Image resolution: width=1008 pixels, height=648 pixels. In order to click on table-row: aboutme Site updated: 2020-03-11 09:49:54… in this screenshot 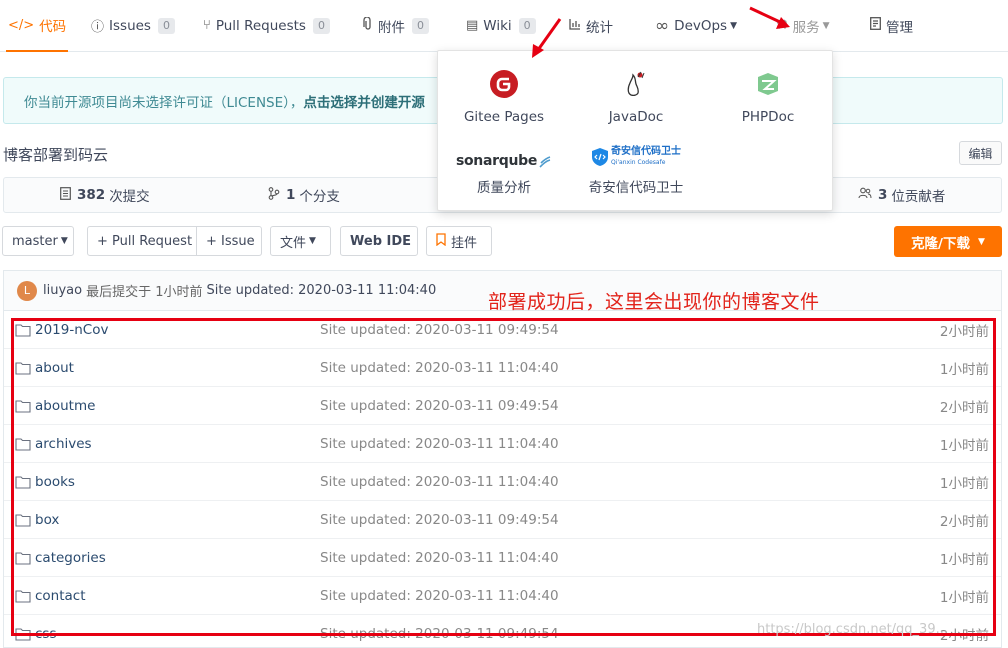, I will do `click(502, 406)`.